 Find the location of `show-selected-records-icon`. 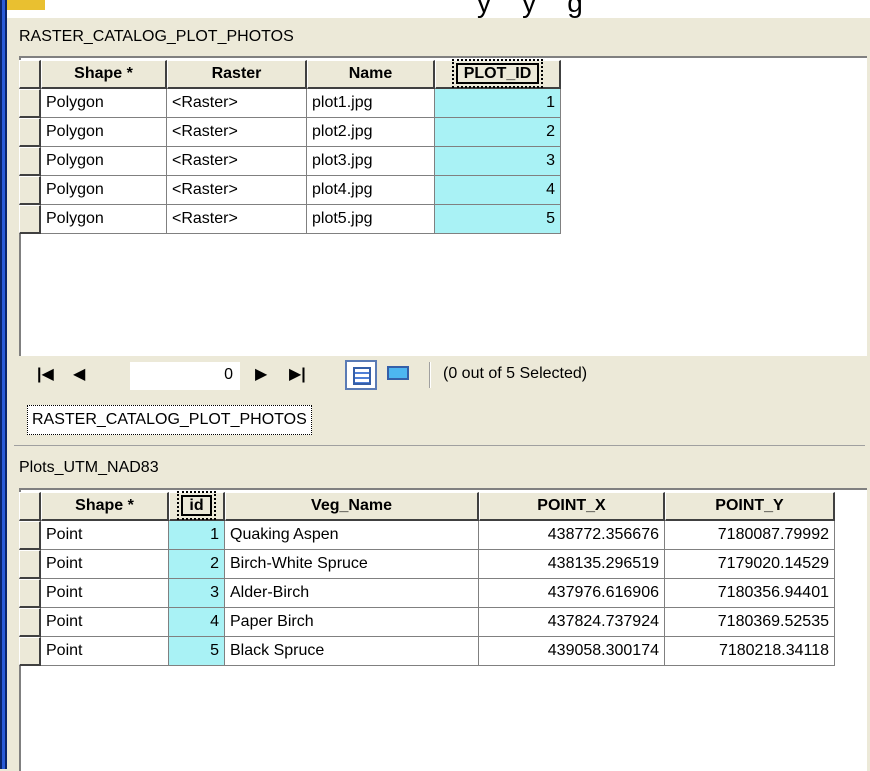

show-selected-records-icon is located at coordinates (398, 373).